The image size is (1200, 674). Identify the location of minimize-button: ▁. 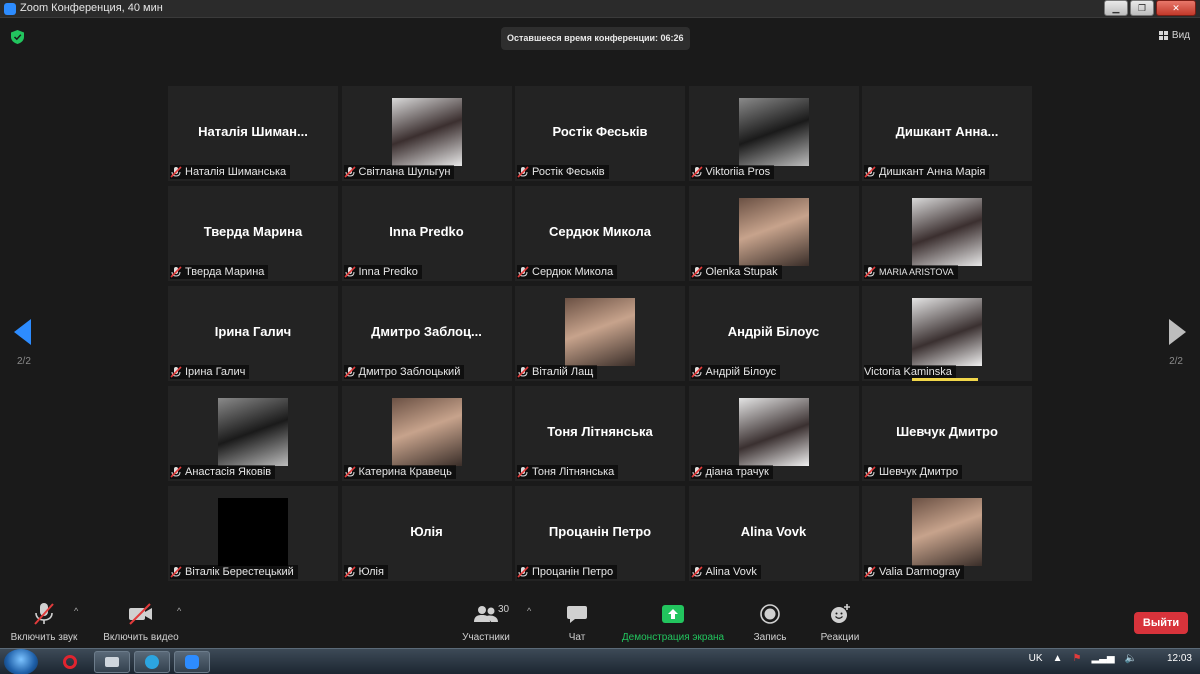
(1116, 8).